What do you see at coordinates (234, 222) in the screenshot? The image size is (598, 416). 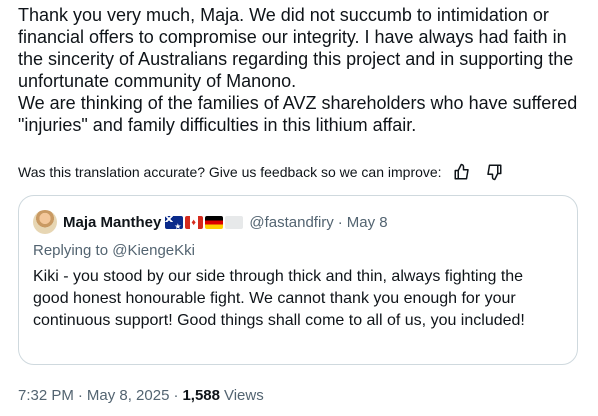 I see `flag-blank-icon` at bounding box center [234, 222].